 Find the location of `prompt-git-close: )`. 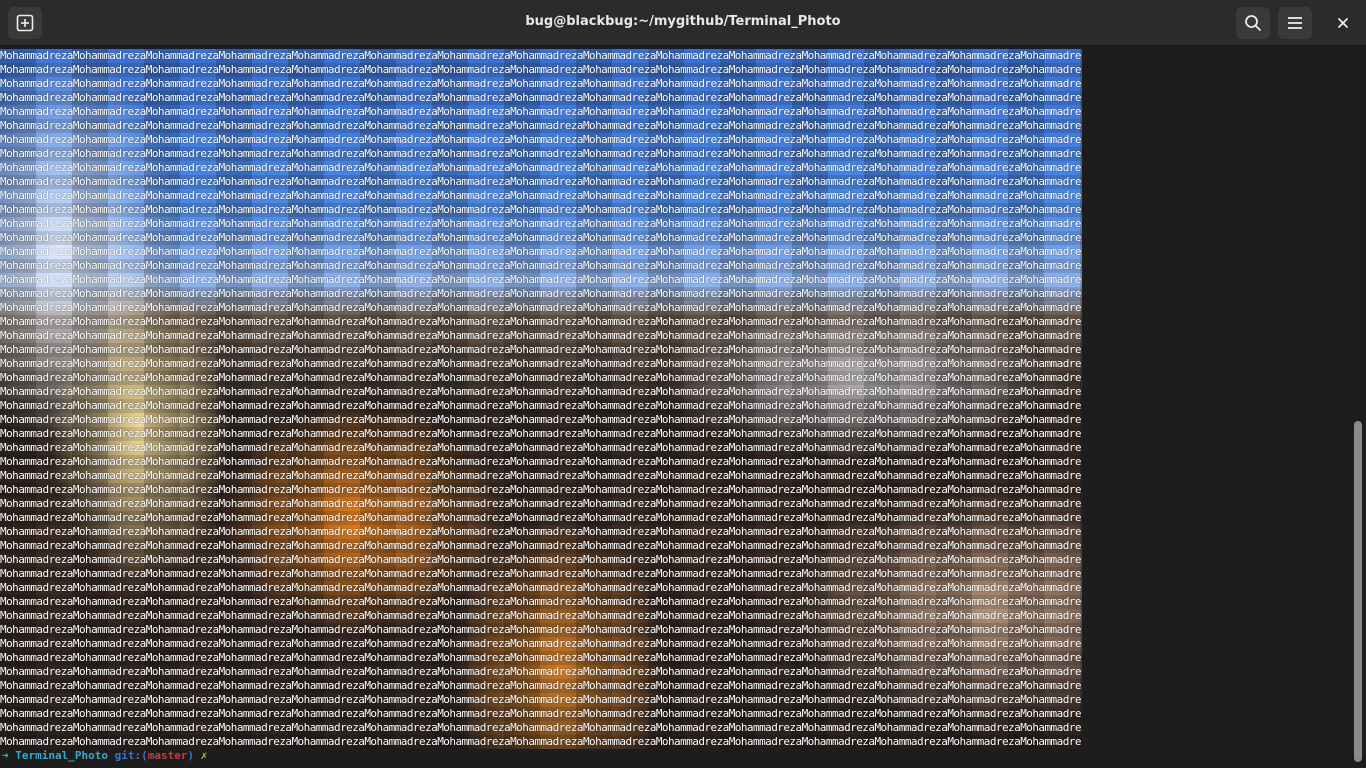

prompt-git-close: ) is located at coordinates (191, 755).